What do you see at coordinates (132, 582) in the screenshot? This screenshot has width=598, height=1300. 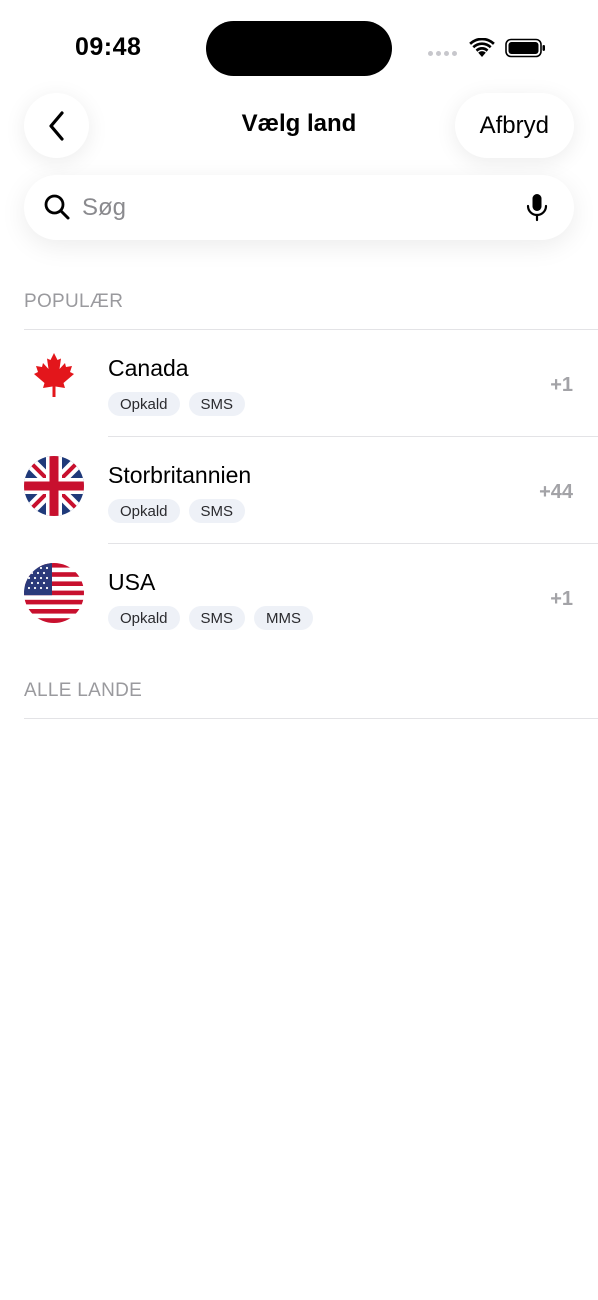 I see `country-name: USA` at bounding box center [132, 582].